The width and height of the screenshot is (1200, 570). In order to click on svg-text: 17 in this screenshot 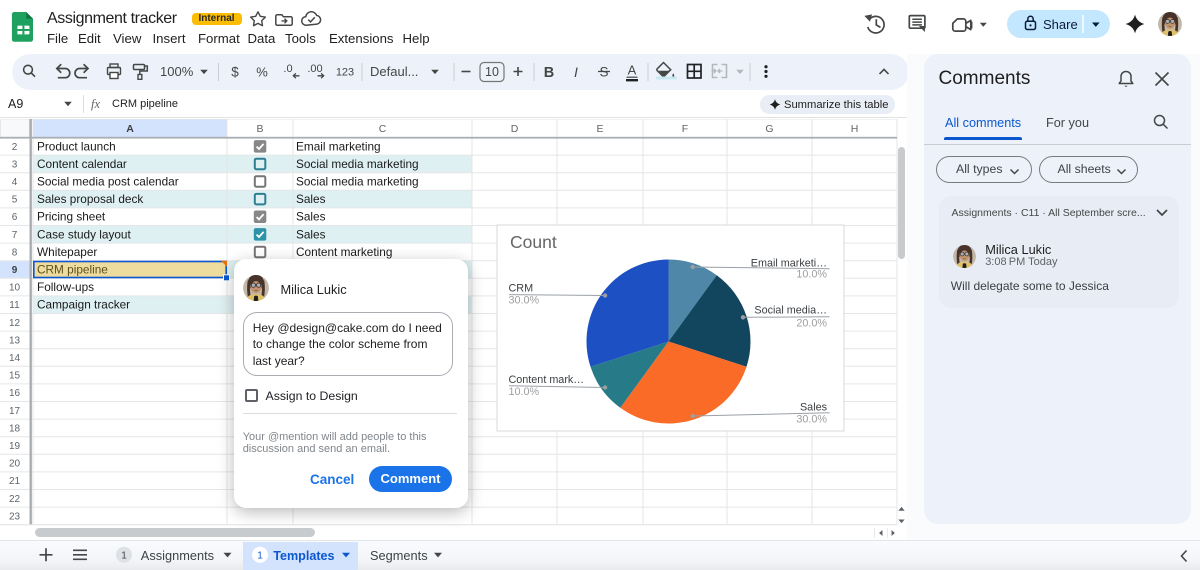, I will do `click(15, 411)`.